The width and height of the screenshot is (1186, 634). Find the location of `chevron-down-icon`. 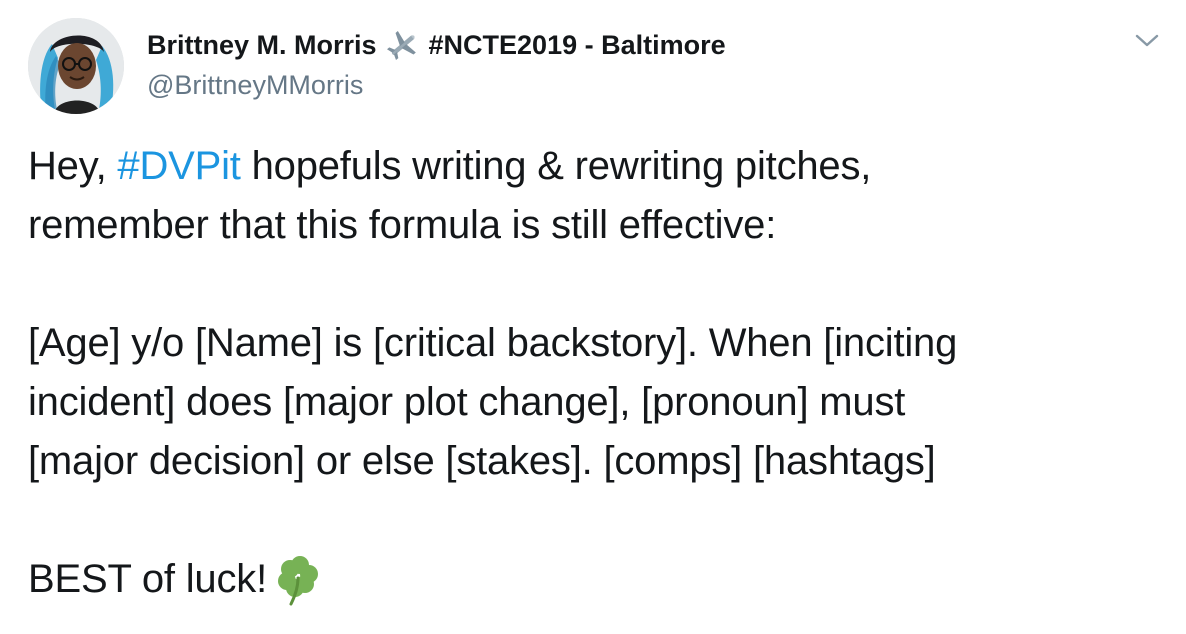

chevron-down-icon is located at coordinates (1147, 41).